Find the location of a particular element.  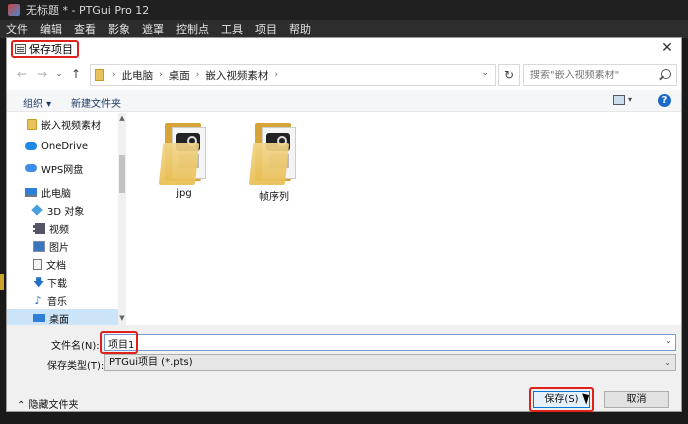

cancel-button: 取消 is located at coordinates (636, 399).